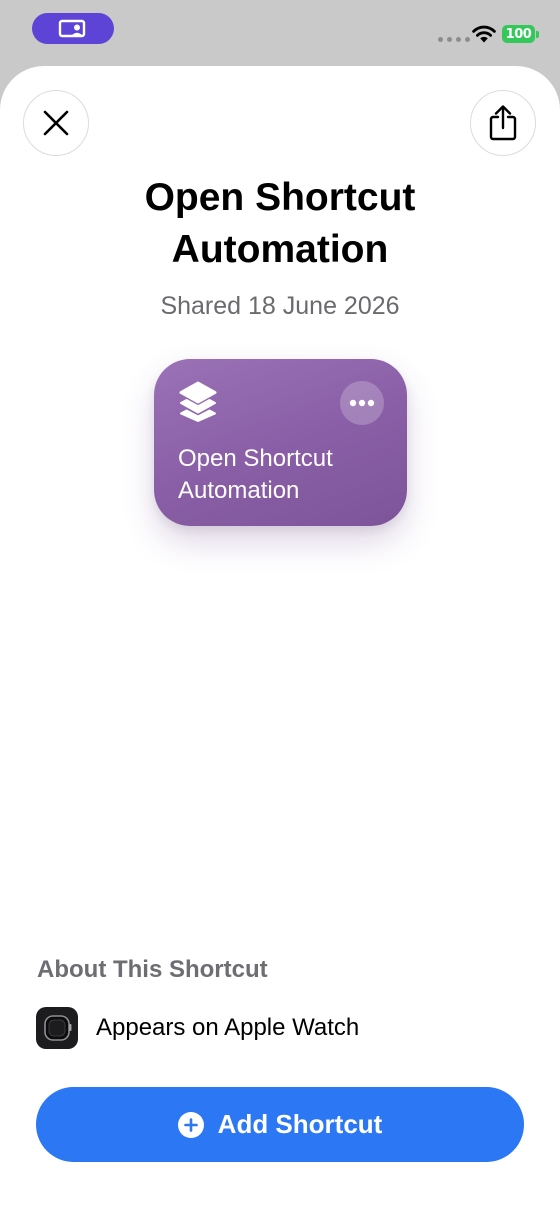 Image resolution: width=560 pixels, height=1216 pixels. I want to click on wifi-icon, so click(484, 34).